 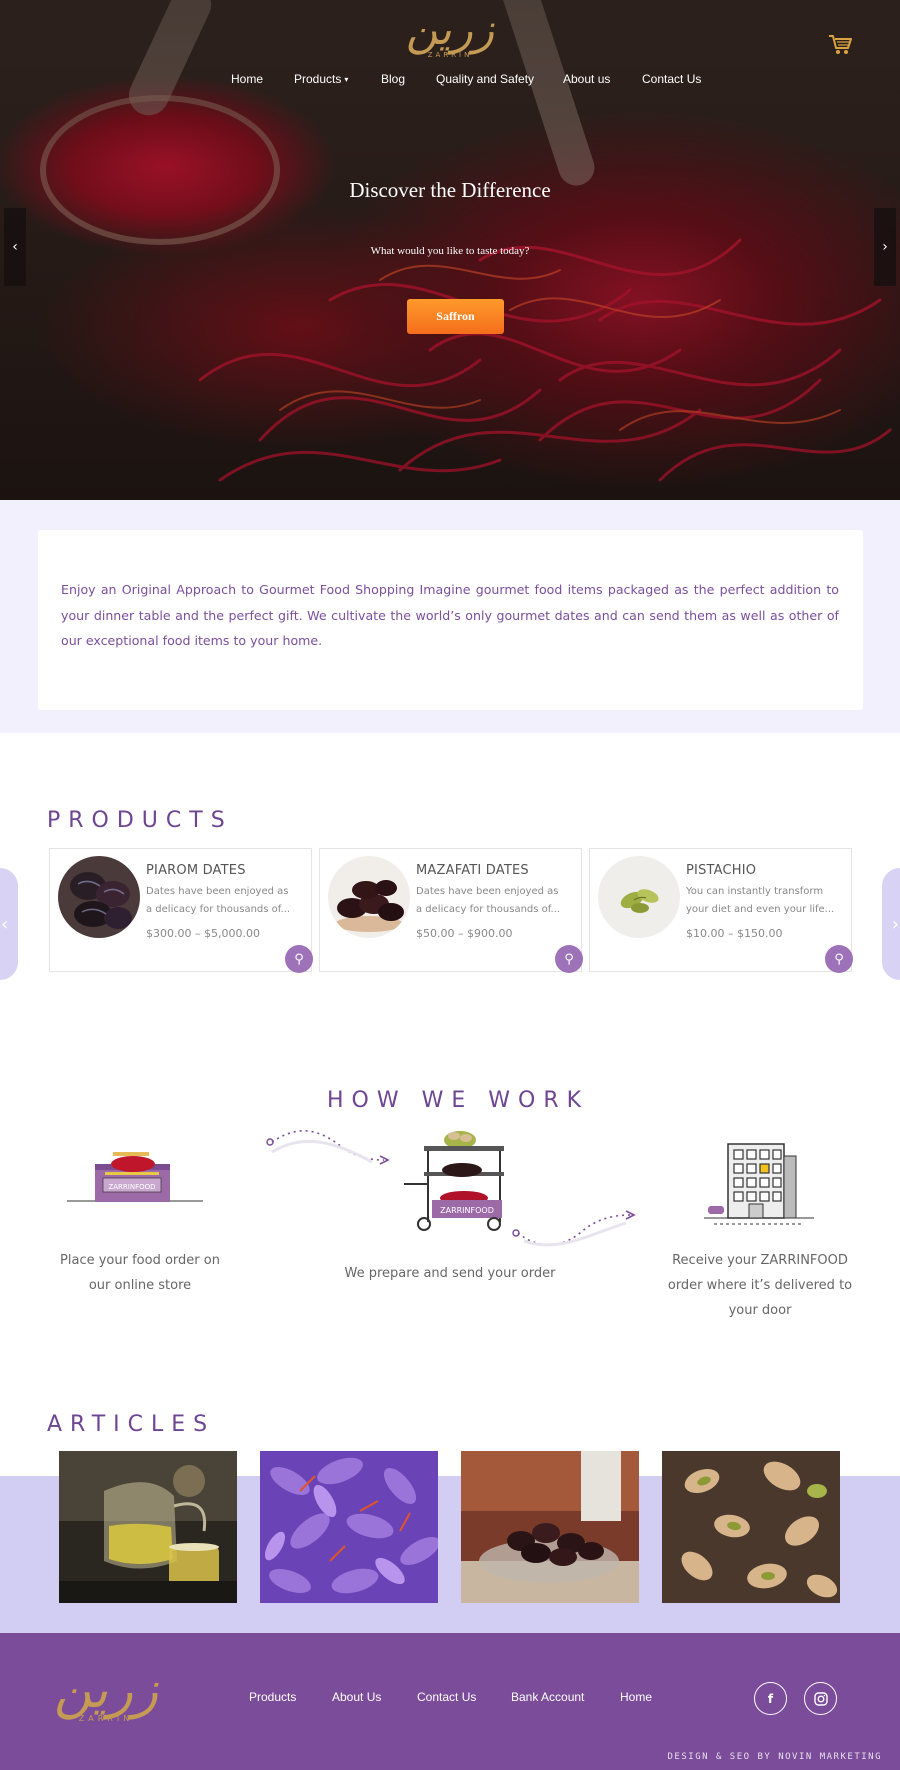 What do you see at coordinates (321, 79) in the screenshot?
I see `nav-products: Products ▾` at bounding box center [321, 79].